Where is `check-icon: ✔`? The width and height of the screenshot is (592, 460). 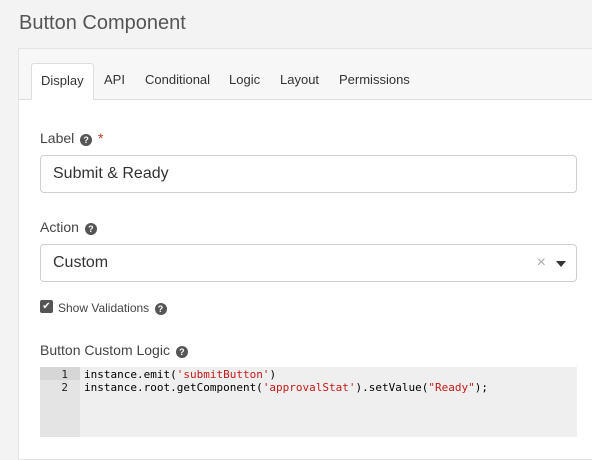
check-icon: ✔ is located at coordinates (46, 306).